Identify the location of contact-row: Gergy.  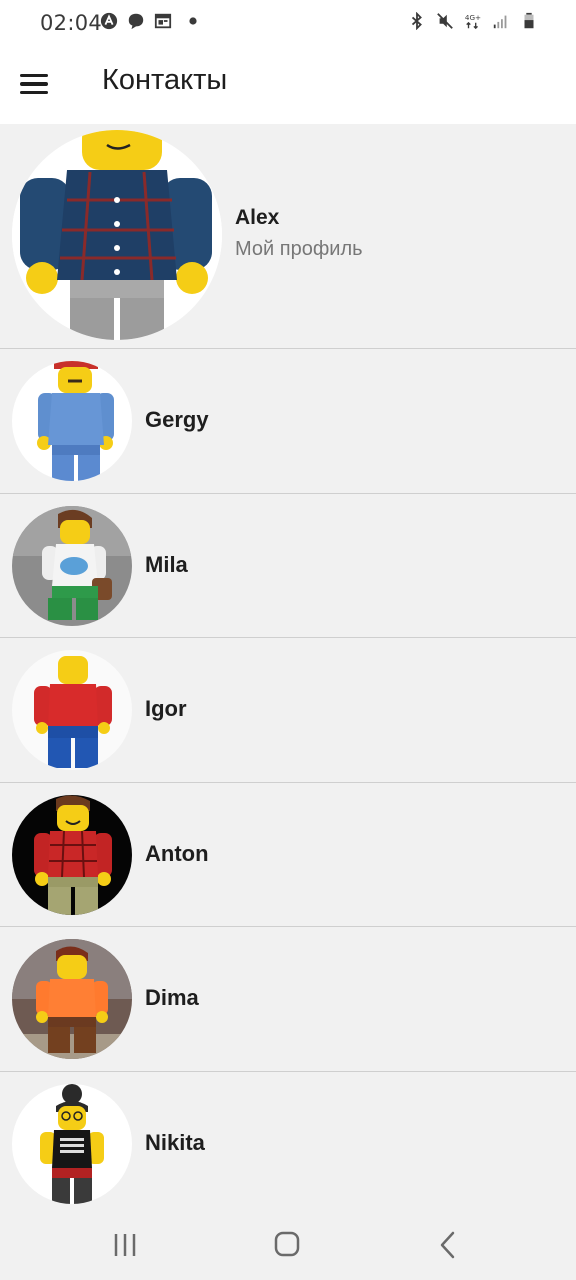
(288, 421).